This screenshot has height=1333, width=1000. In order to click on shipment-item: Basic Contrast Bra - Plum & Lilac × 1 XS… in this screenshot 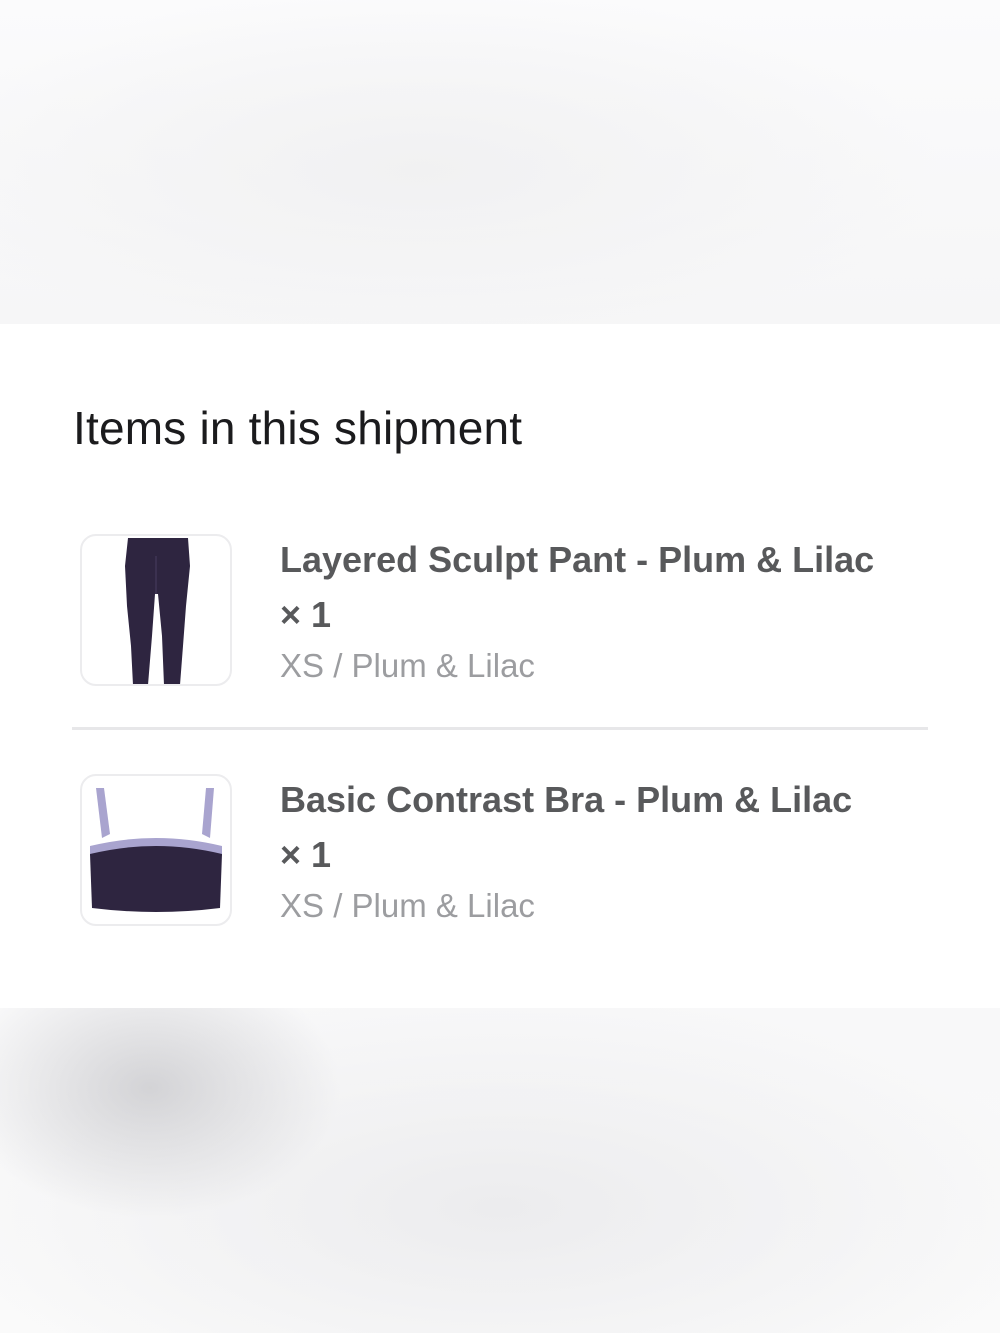, I will do `click(505, 854)`.